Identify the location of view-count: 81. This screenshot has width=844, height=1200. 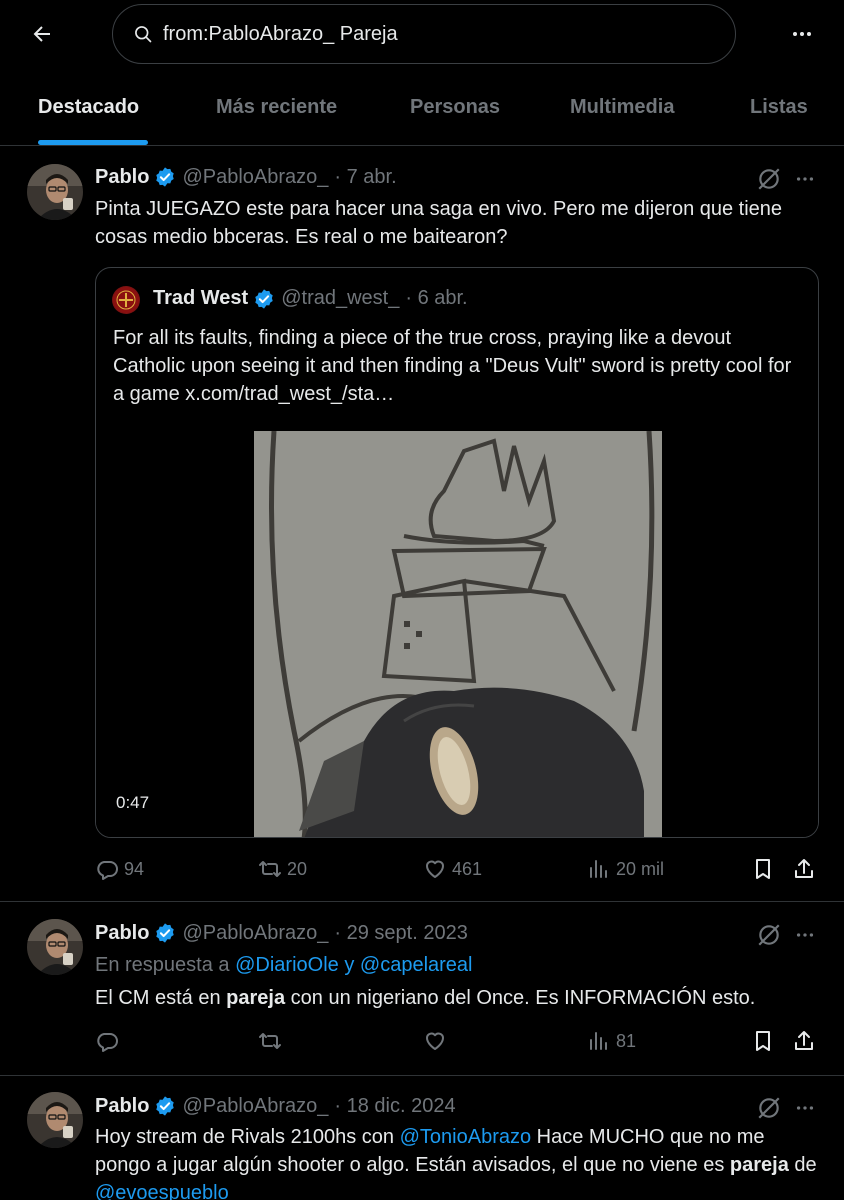
(626, 1040).